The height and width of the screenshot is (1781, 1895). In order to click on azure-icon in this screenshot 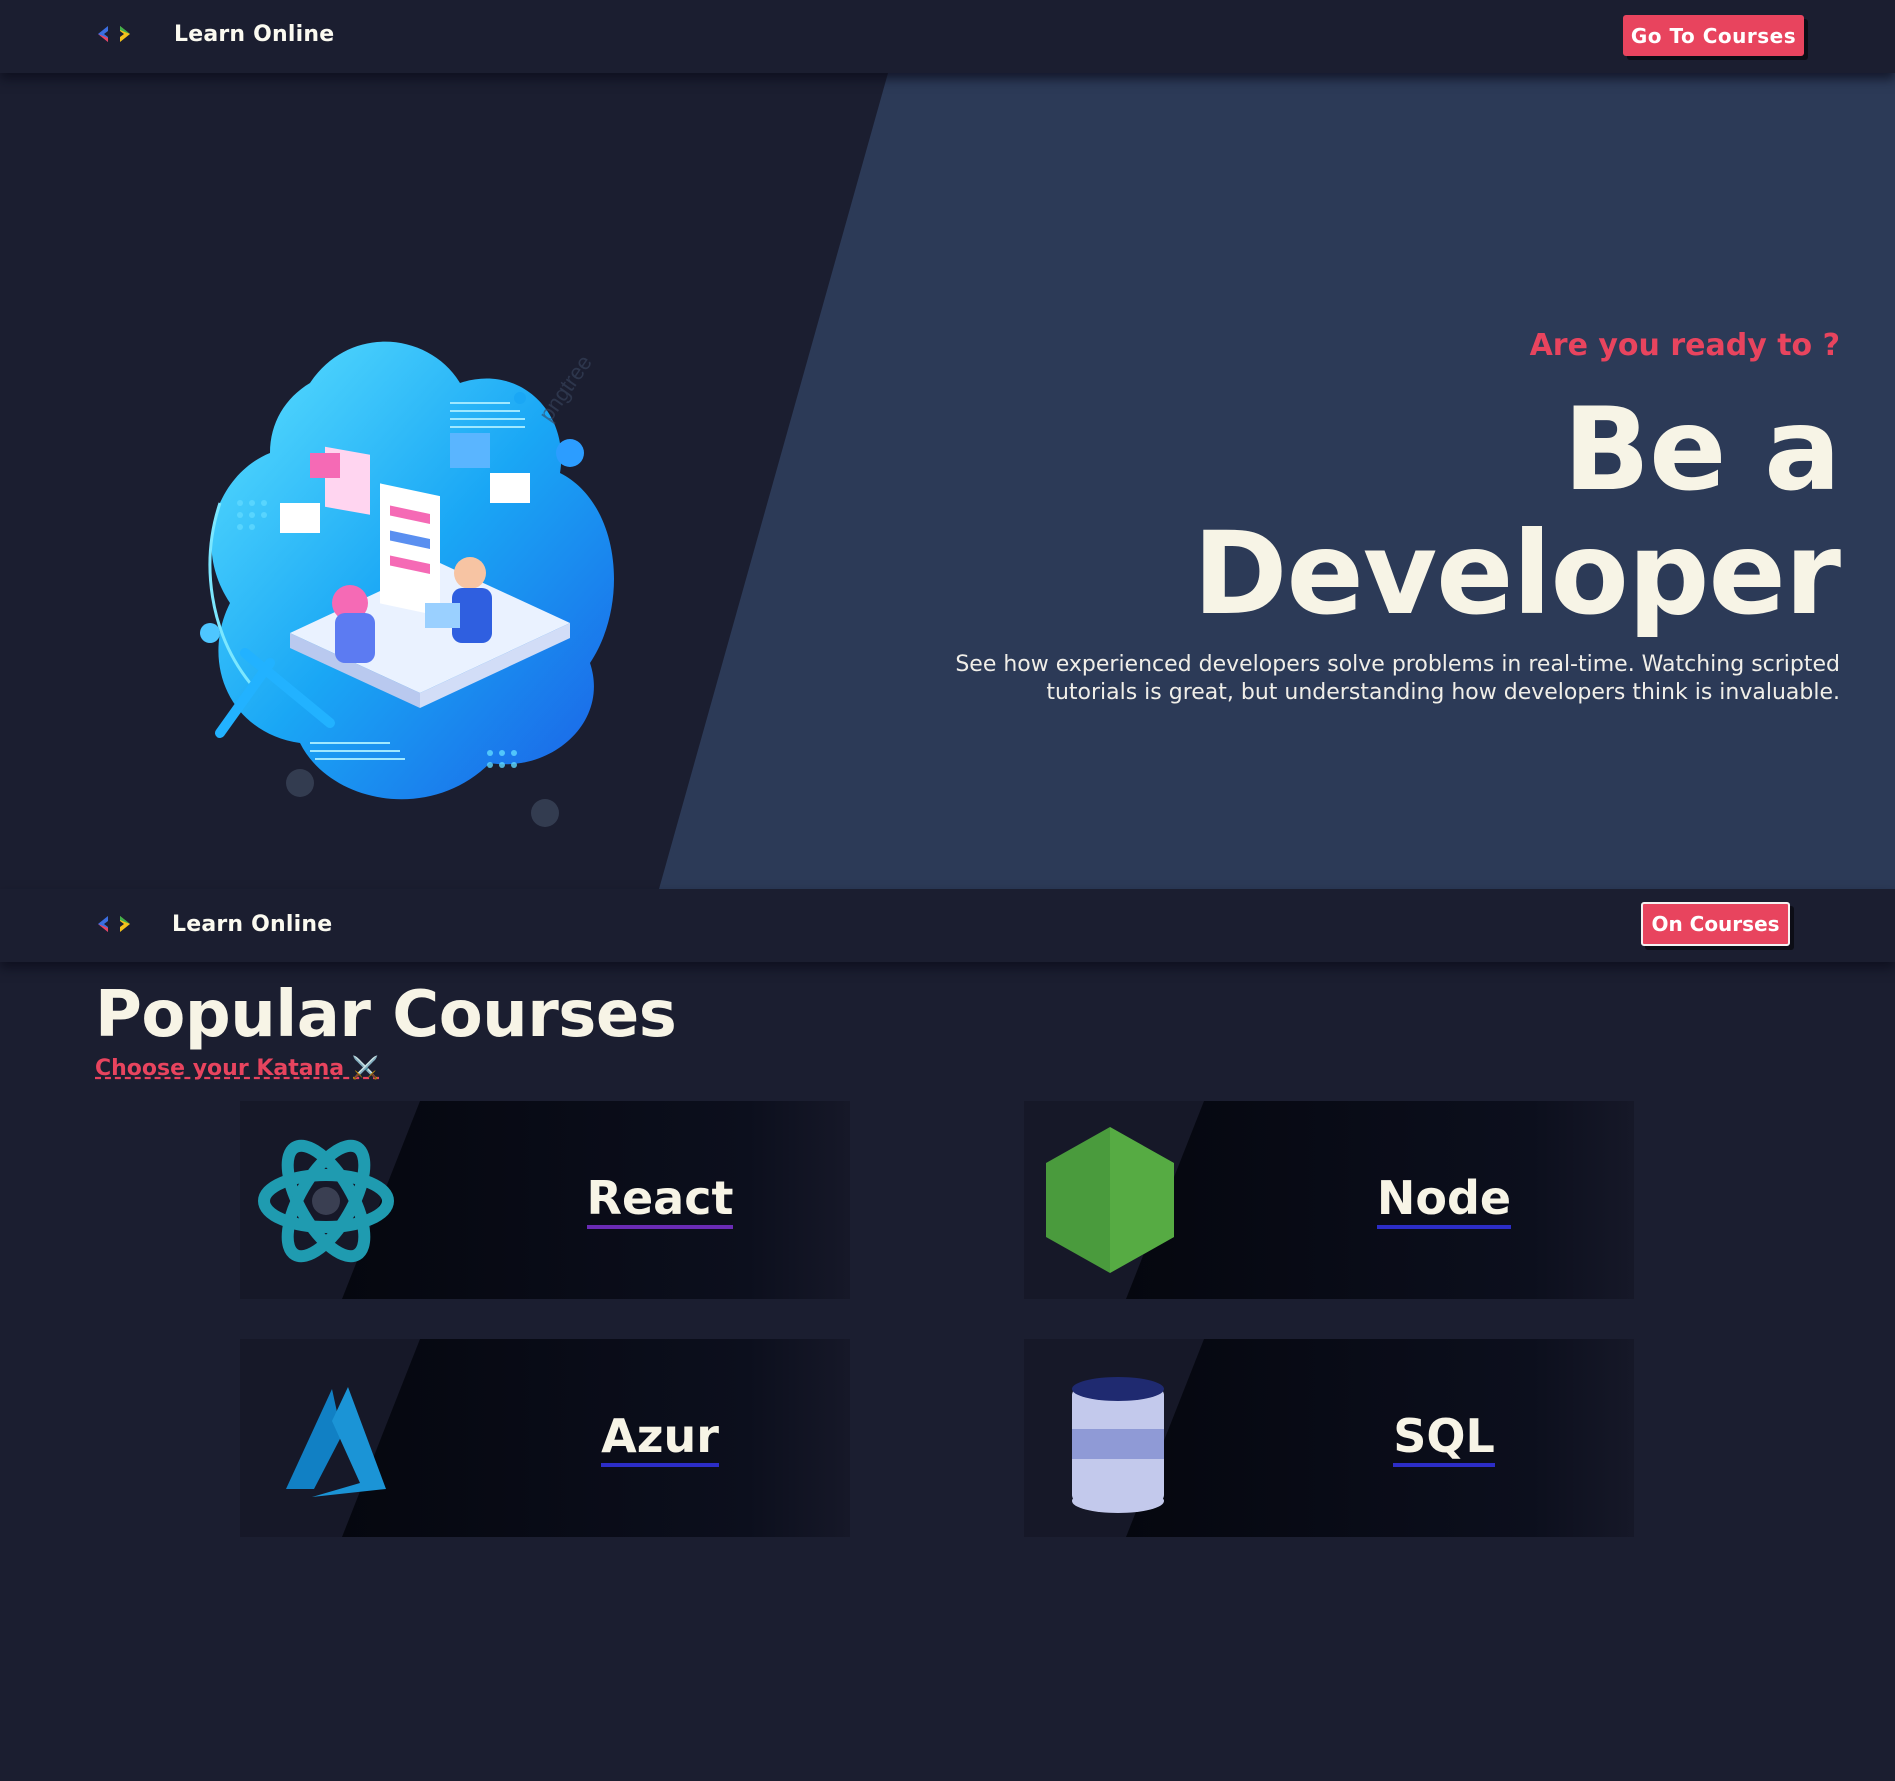, I will do `click(336, 1442)`.